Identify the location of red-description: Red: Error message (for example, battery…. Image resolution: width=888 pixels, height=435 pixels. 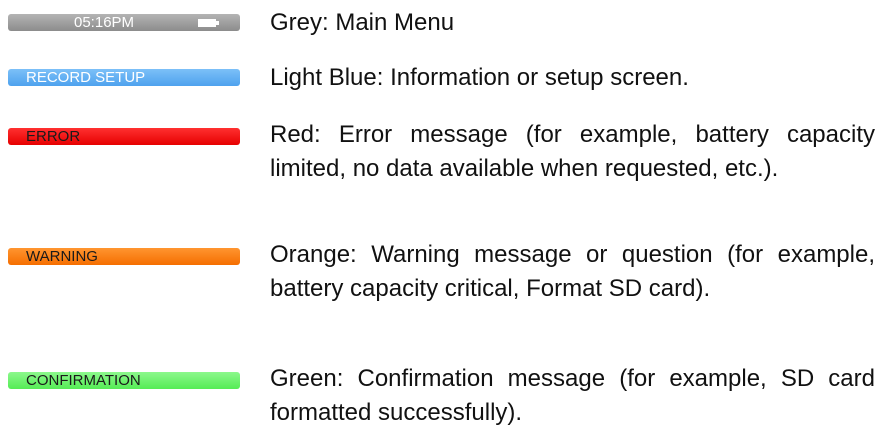
(572, 151).